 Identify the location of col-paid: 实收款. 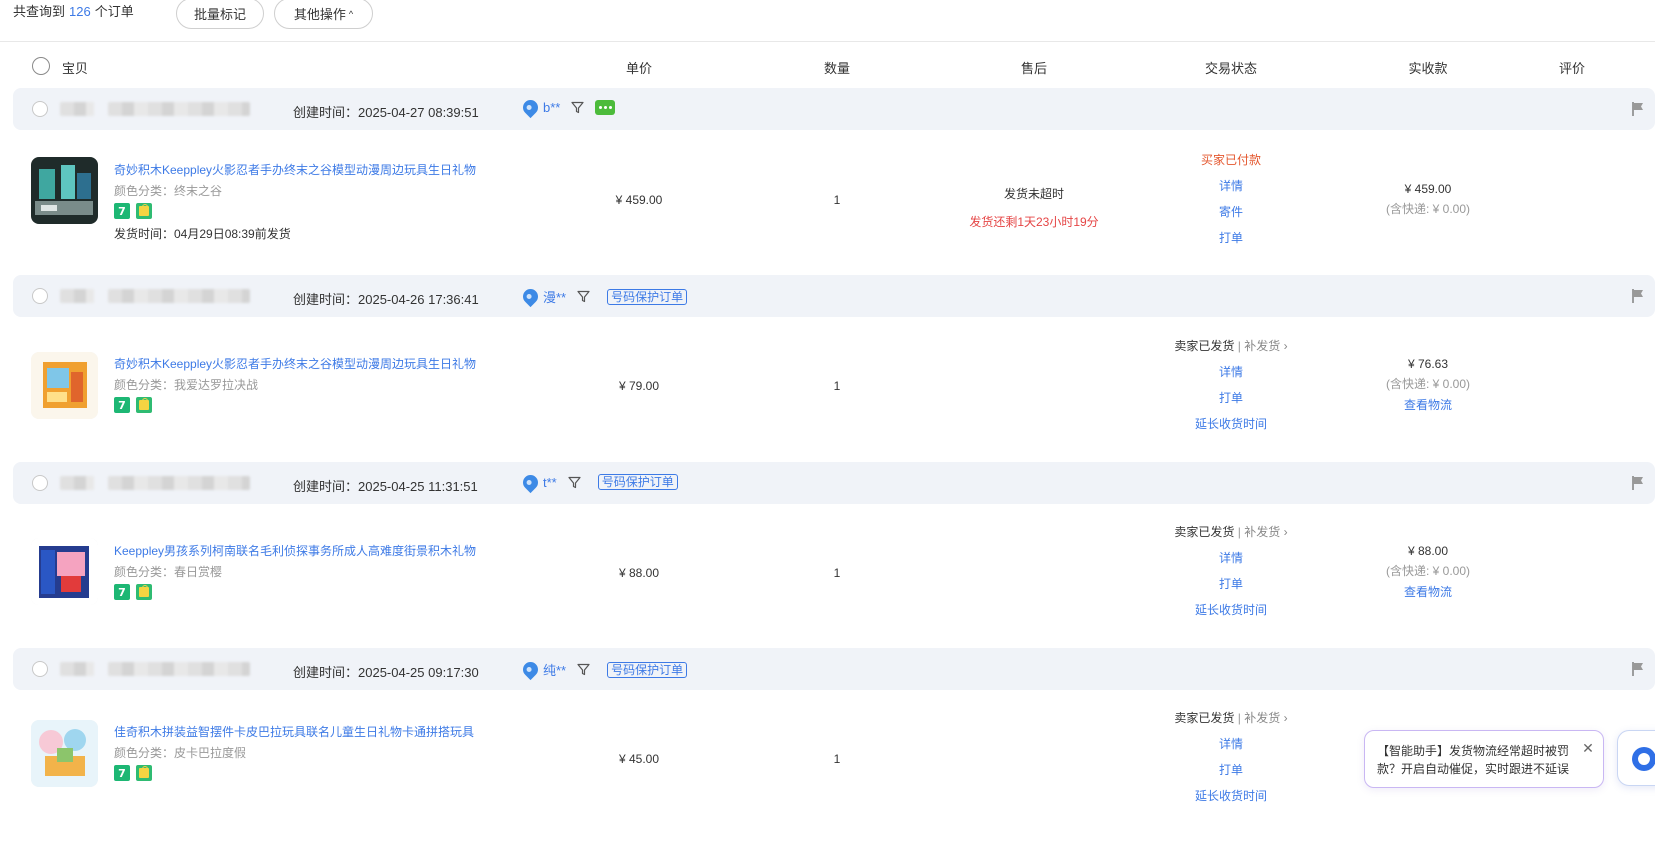
(1428, 68).